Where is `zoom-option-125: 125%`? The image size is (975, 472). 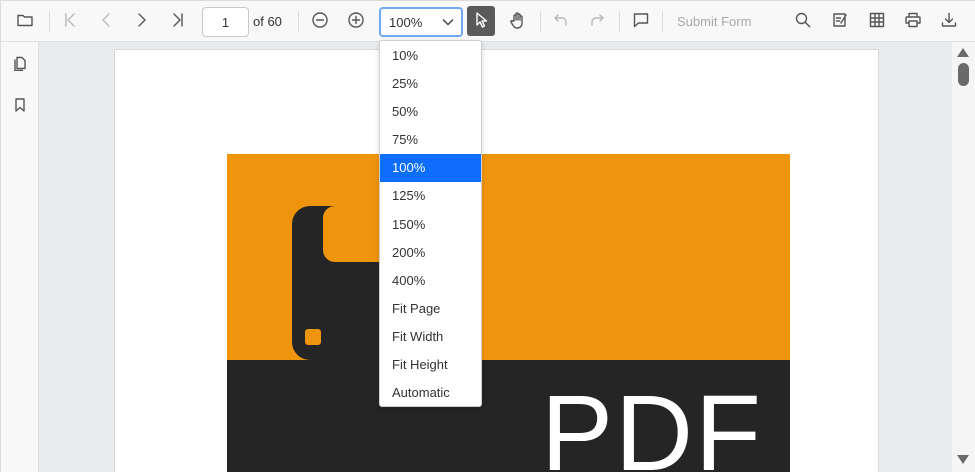
zoom-option-125: 125% is located at coordinates (430, 196).